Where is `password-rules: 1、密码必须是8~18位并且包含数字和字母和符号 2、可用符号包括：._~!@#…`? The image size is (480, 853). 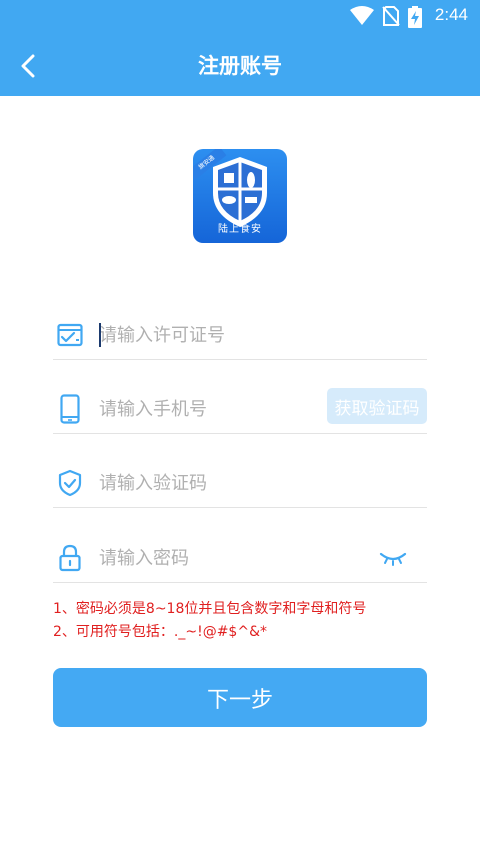 password-rules: 1、密码必须是8~18位并且包含数字和字母和符号 2、可用符号包括：._~!@#… is located at coordinates (243, 621).